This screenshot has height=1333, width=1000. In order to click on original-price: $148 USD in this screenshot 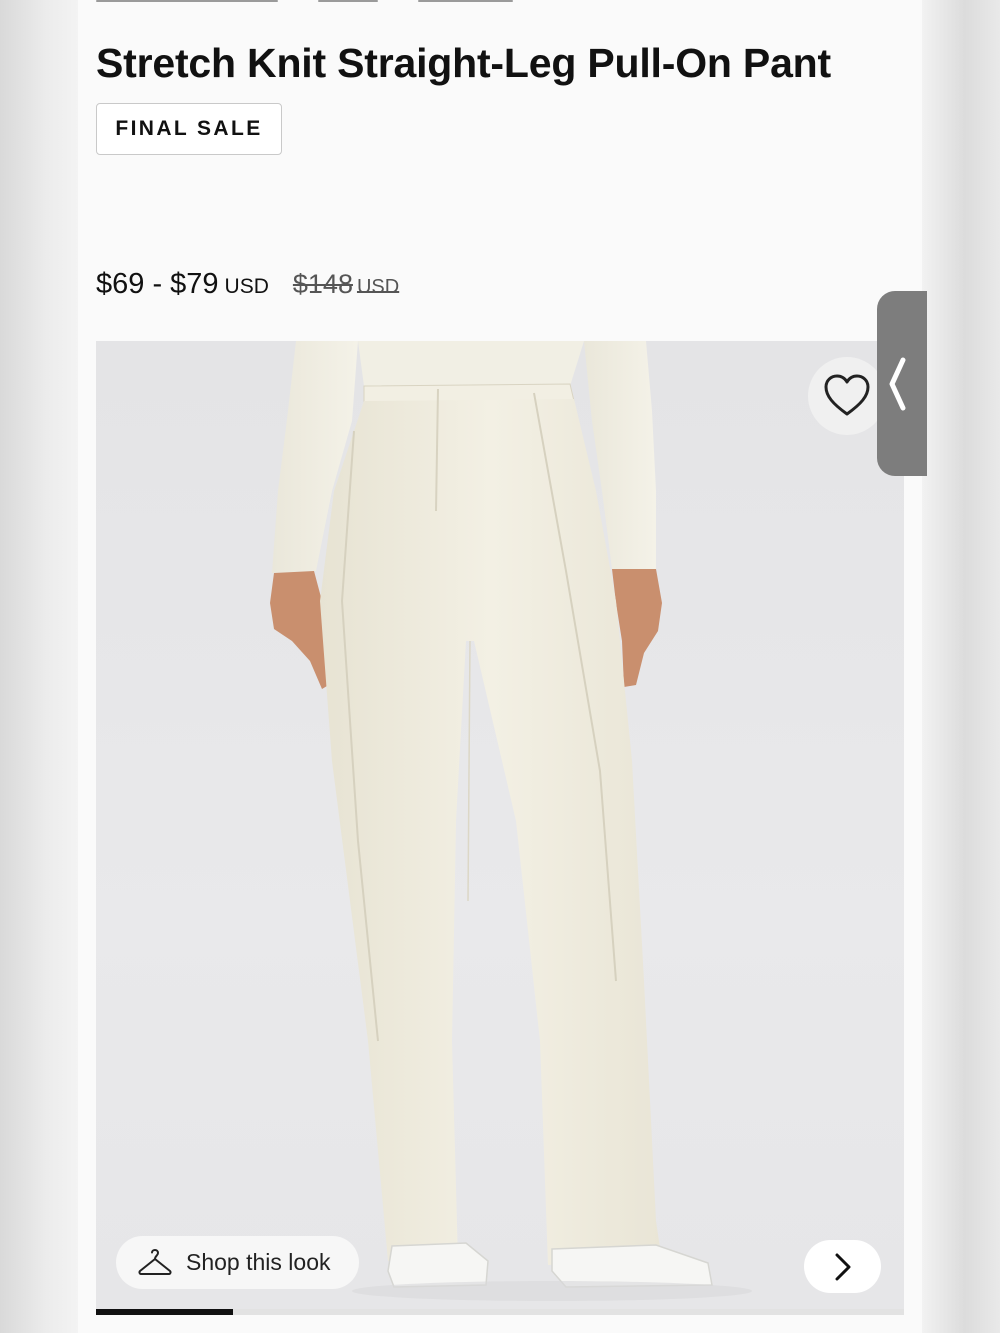, I will do `click(346, 284)`.